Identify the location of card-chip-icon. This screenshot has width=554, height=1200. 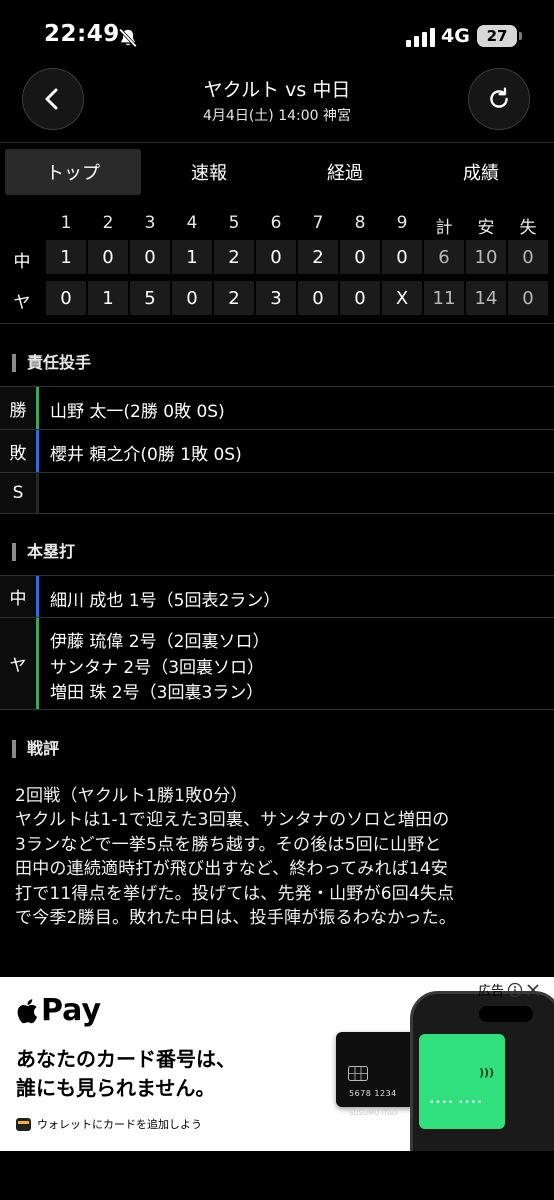
(358, 1073).